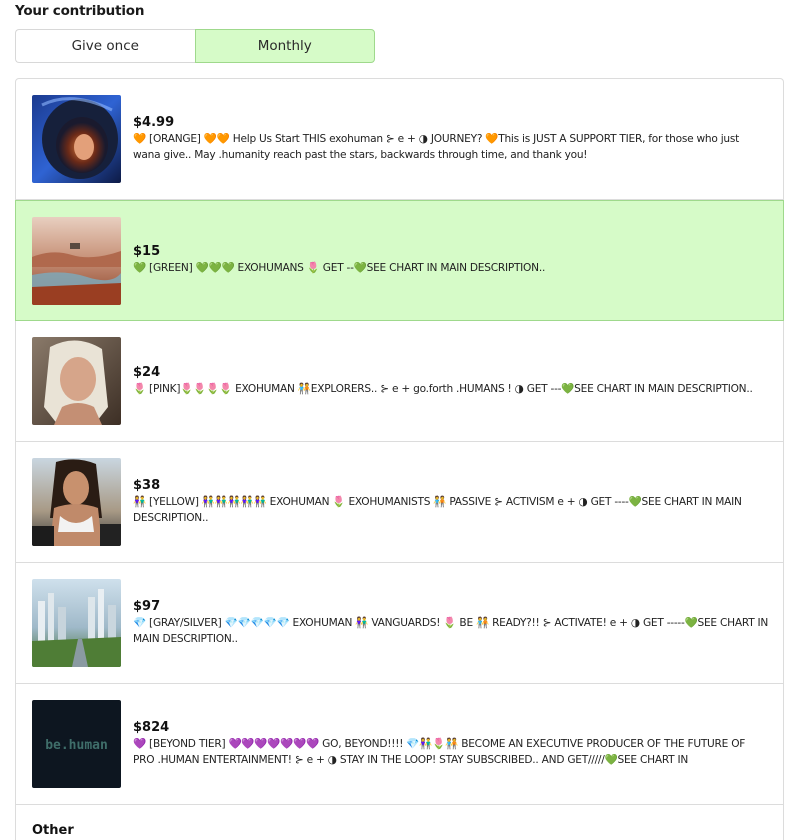  I want to click on tier-image-dark-portrait, so click(76, 502).